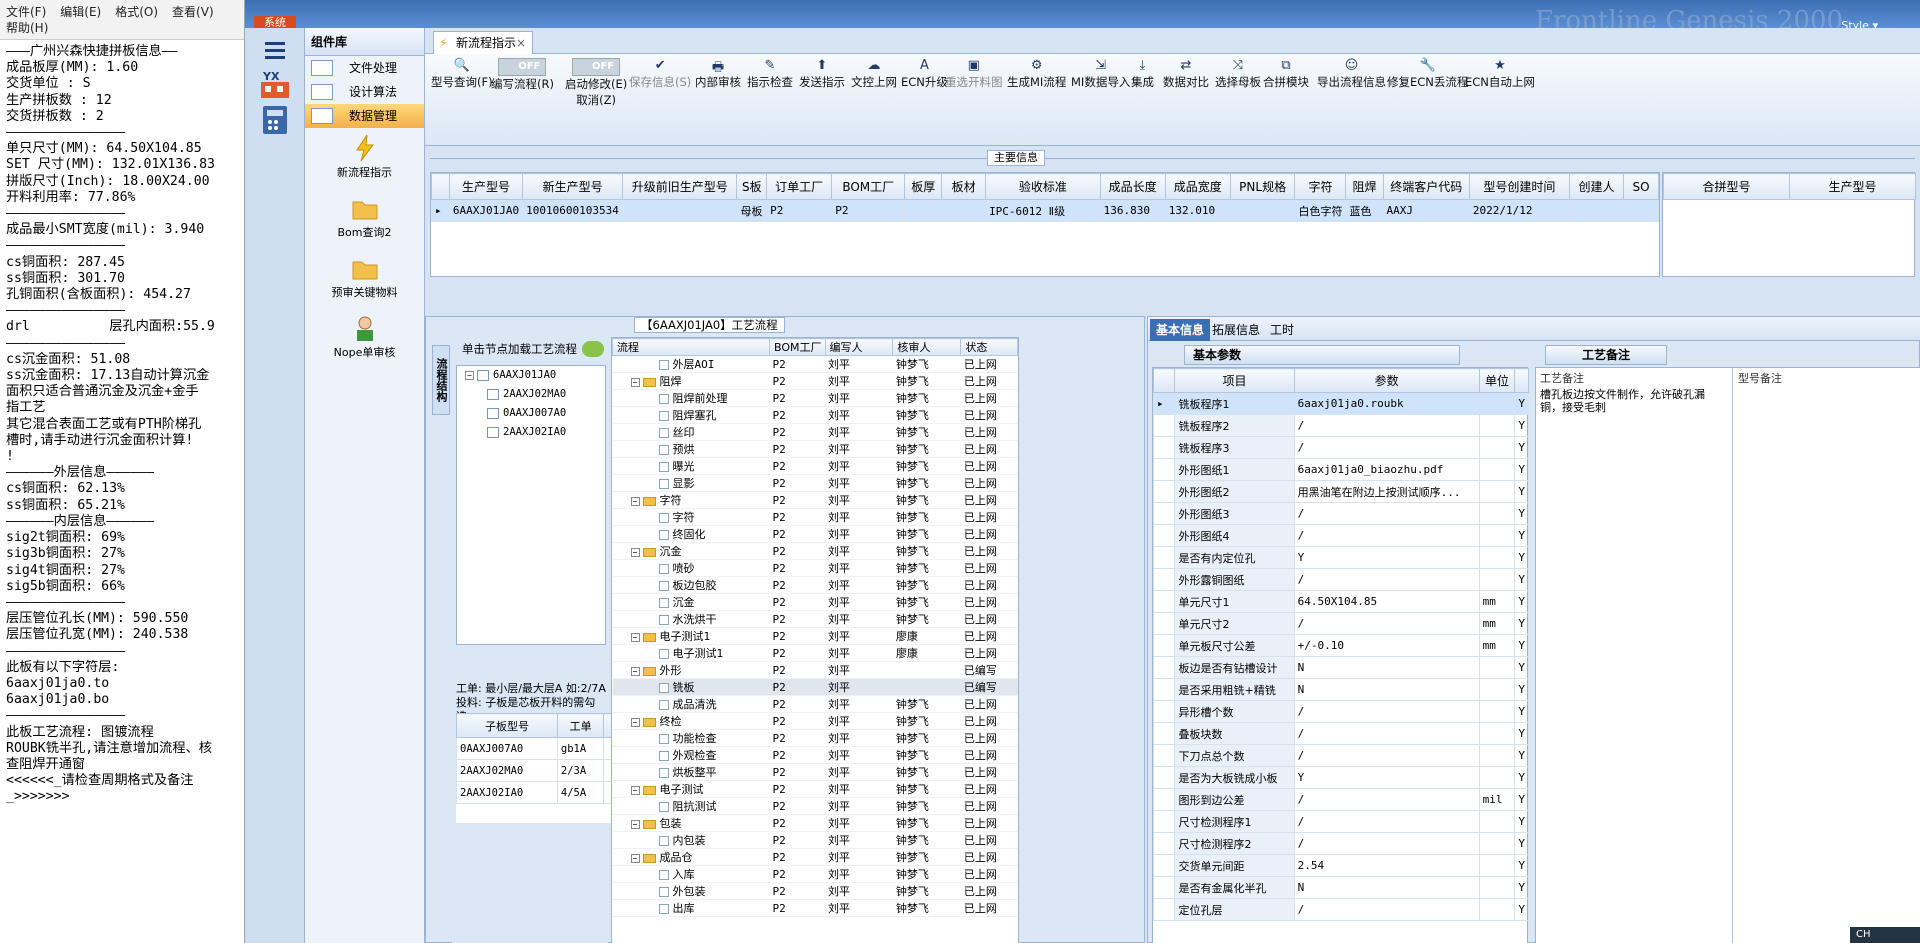 The image size is (1920, 943). What do you see at coordinates (507, 792) in the screenshot?
I see `table-cell: 2AAXJ02IA0` at bounding box center [507, 792].